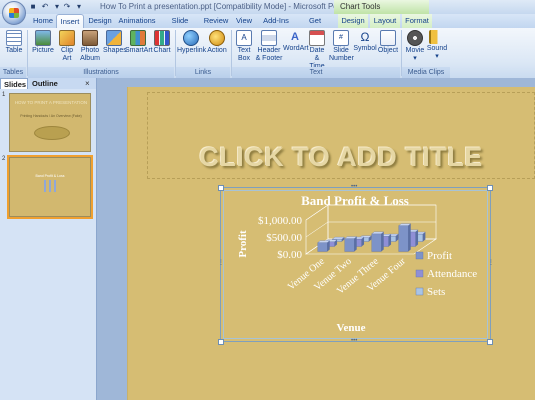  Describe the element at coordinates (415, 38) in the screenshot. I see `film-reel-icon` at that location.